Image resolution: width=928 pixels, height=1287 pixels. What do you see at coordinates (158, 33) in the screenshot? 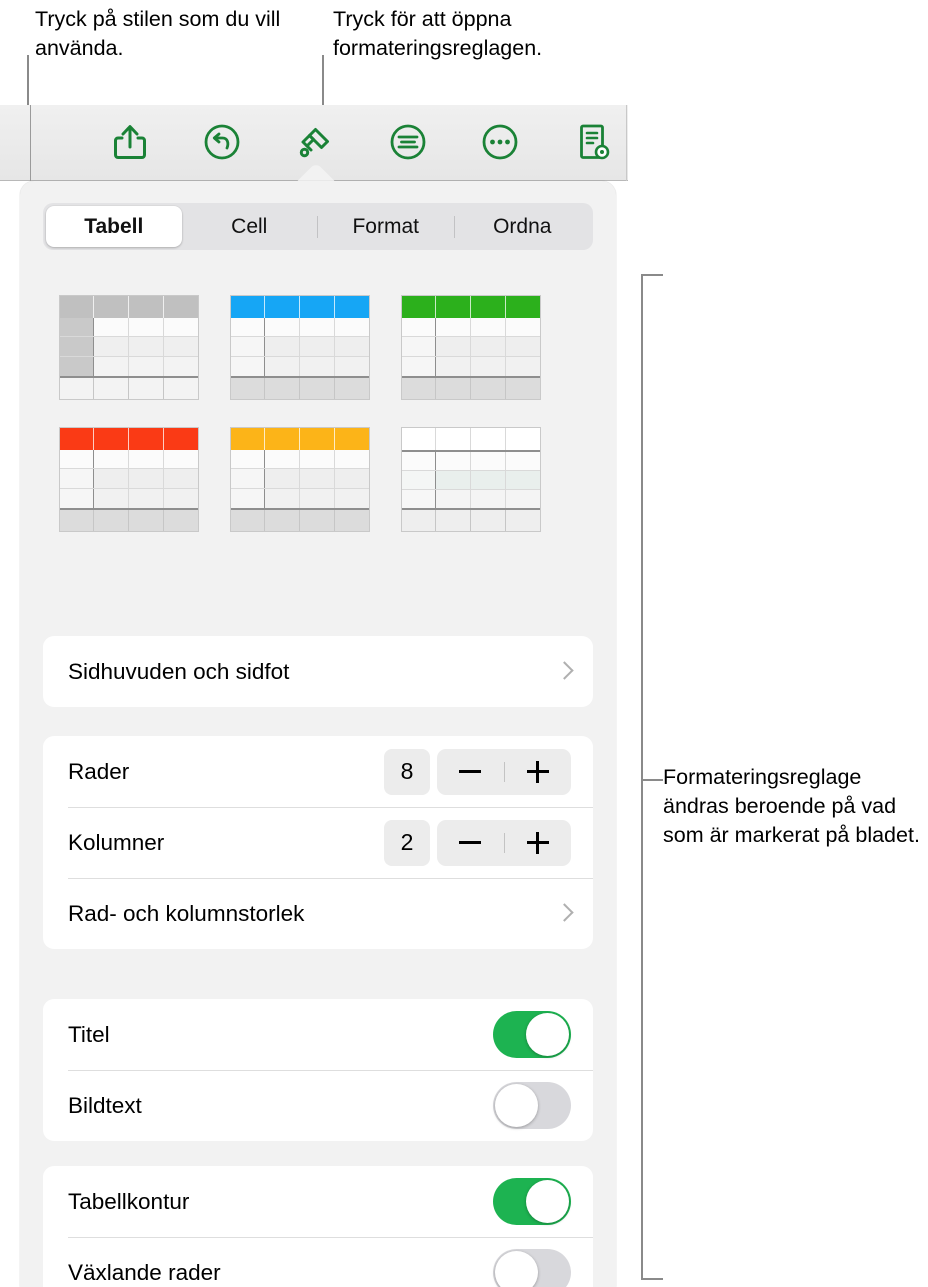
I see `callout-tap-style-text: Tryck på stilen som du vill använda.` at bounding box center [158, 33].